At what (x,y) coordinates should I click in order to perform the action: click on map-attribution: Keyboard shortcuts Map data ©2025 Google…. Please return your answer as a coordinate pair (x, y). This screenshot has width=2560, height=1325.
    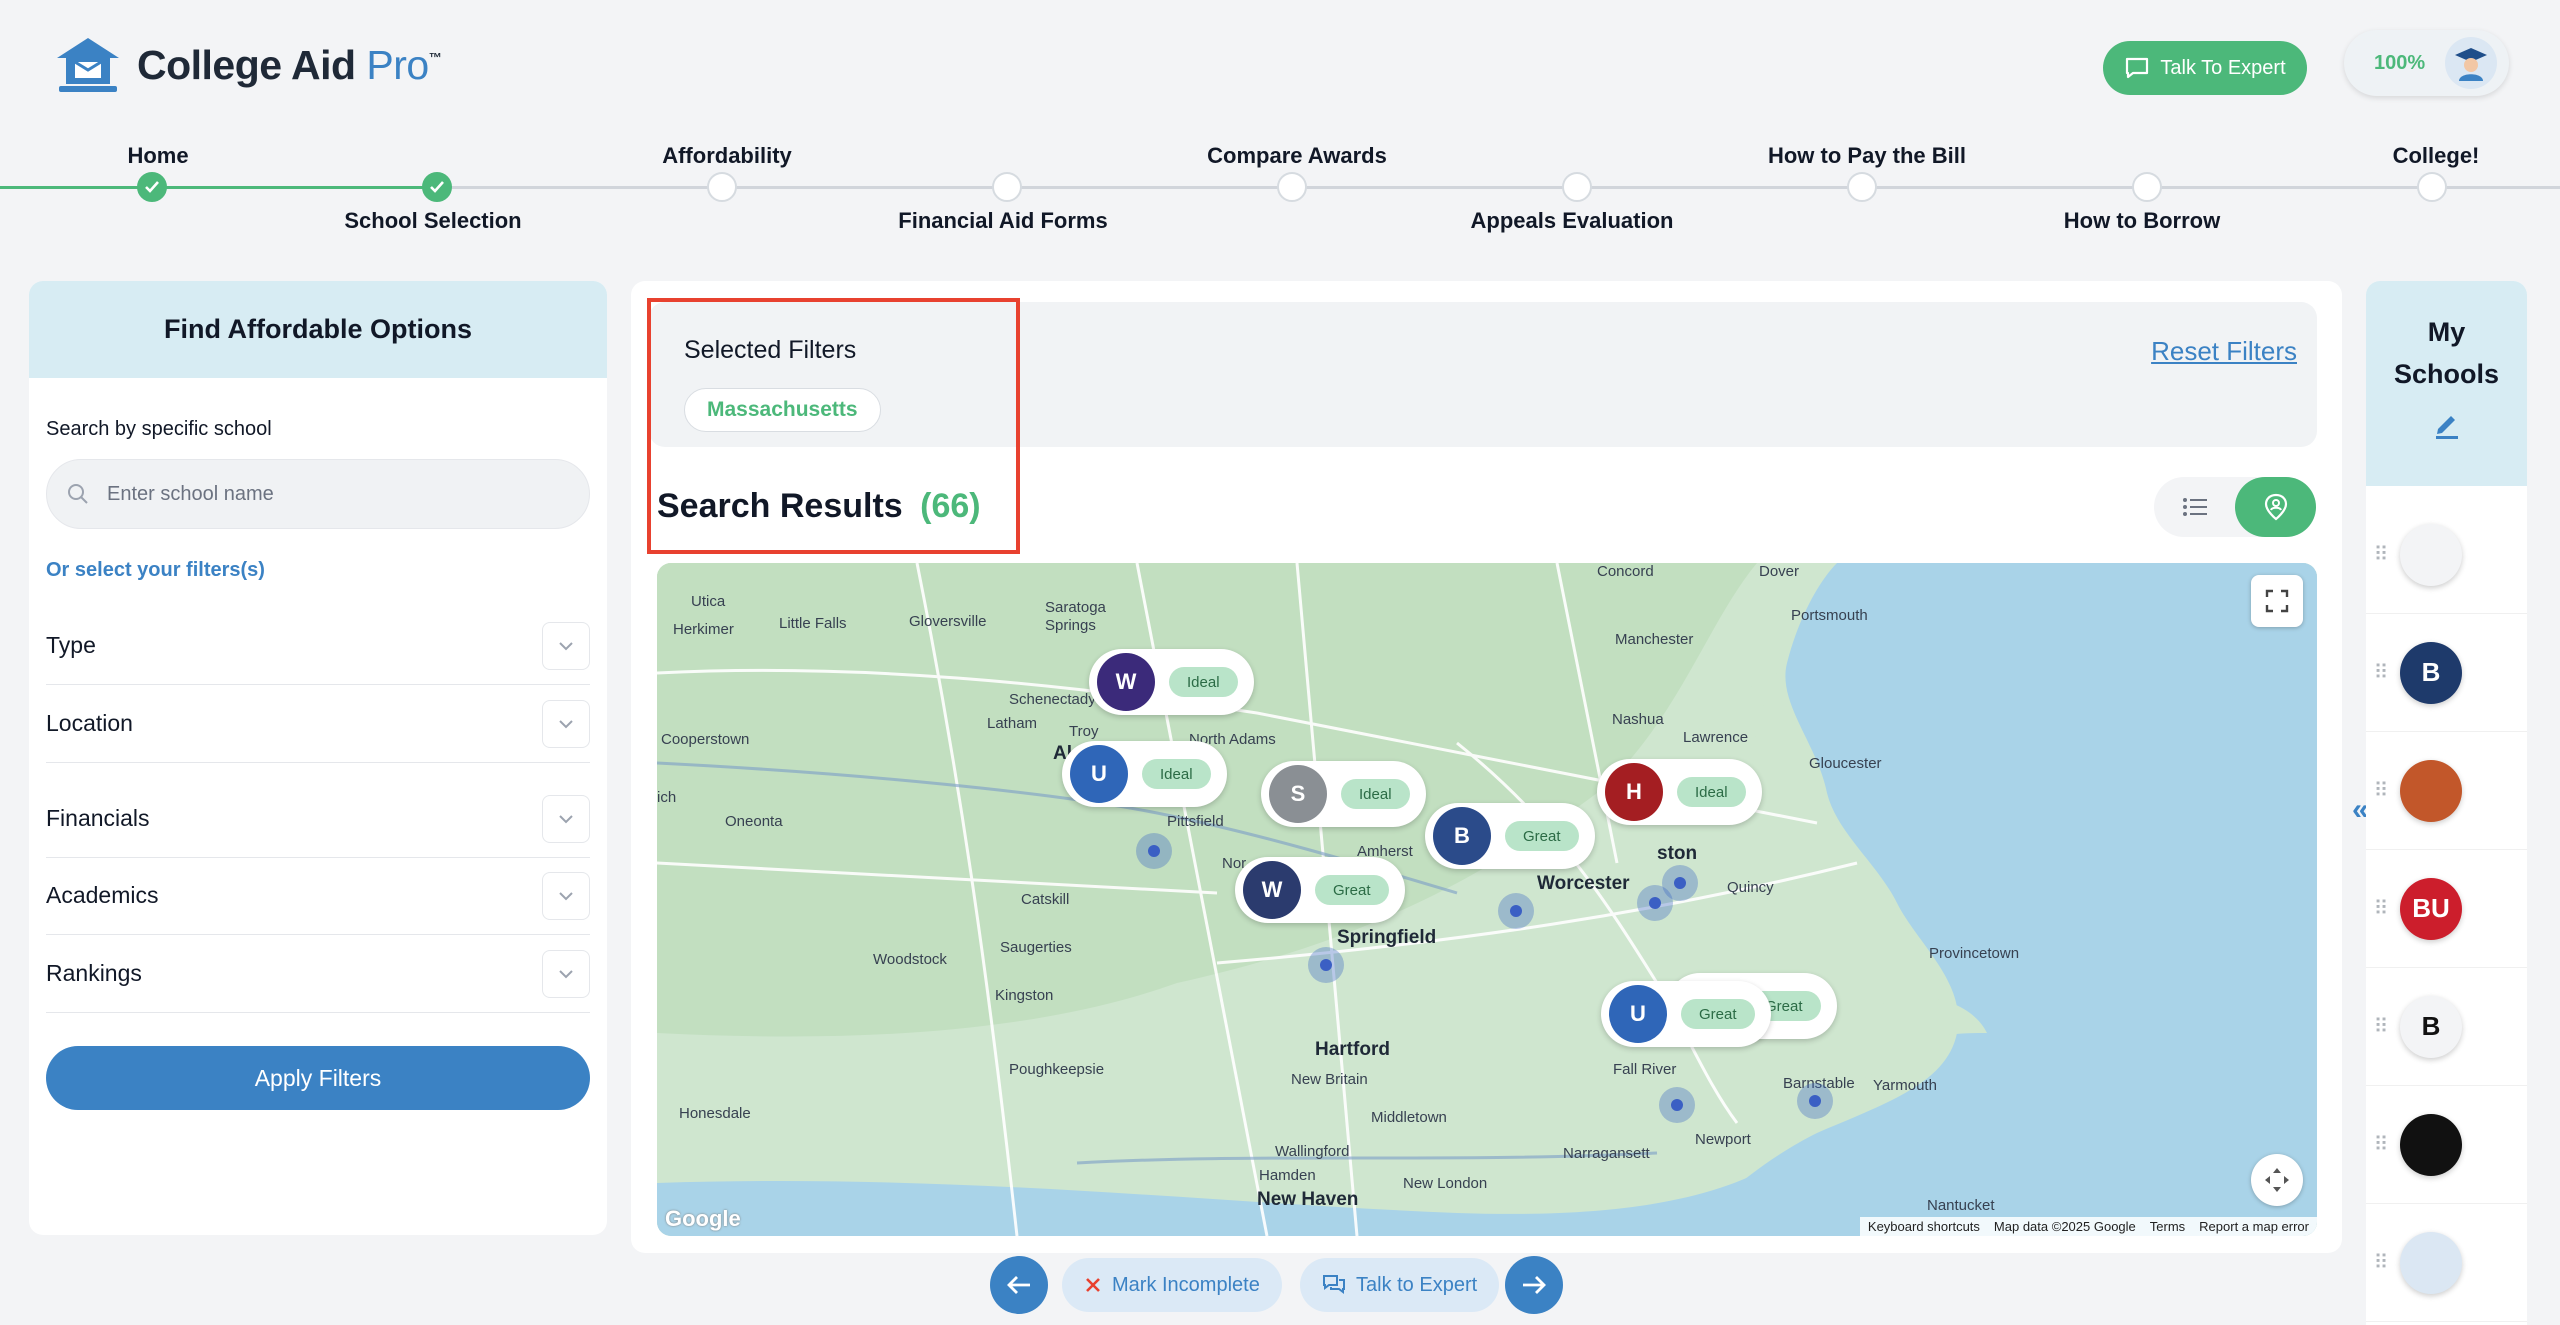
    Looking at the image, I should click on (2088, 1226).